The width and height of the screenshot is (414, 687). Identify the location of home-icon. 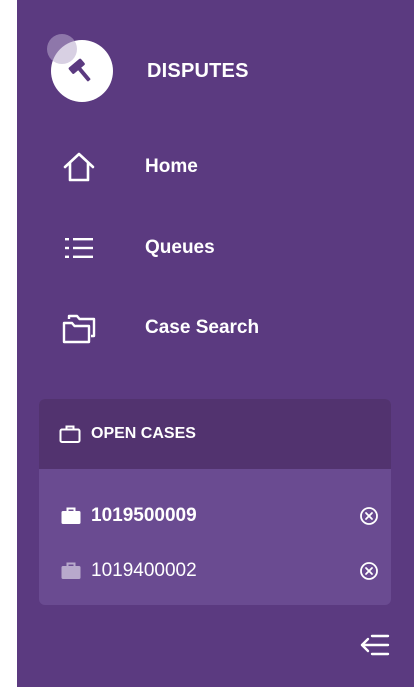
(79, 167).